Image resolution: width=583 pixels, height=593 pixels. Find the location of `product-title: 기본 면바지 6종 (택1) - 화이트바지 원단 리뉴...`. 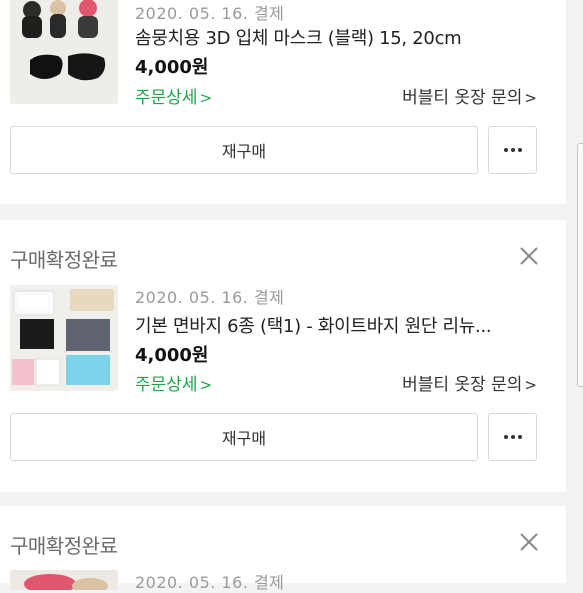

product-title: 기본 면바지 6종 (택1) - 화이트바지 원단 리뉴... is located at coordinates (313, 325).